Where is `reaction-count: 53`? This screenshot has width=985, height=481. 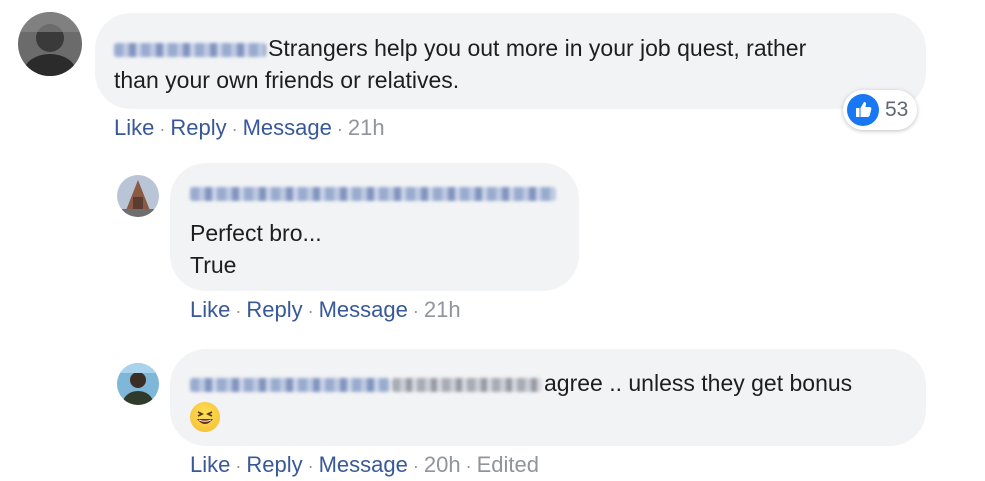 reaction-count: 53 is located at coordinates (897, 109).